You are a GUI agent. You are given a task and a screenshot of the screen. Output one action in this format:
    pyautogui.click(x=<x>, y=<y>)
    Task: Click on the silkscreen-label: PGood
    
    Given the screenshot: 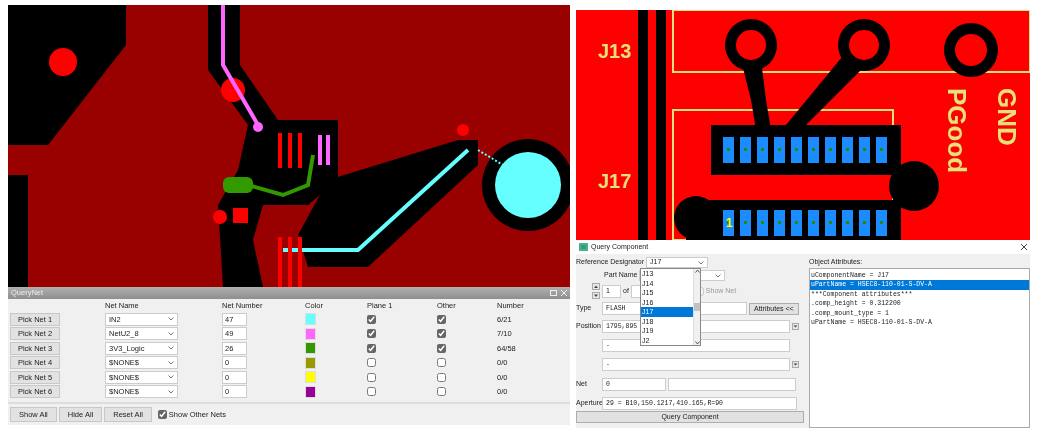 What is the action you would take?
    pyautogui.click(x=957, y=131)
    